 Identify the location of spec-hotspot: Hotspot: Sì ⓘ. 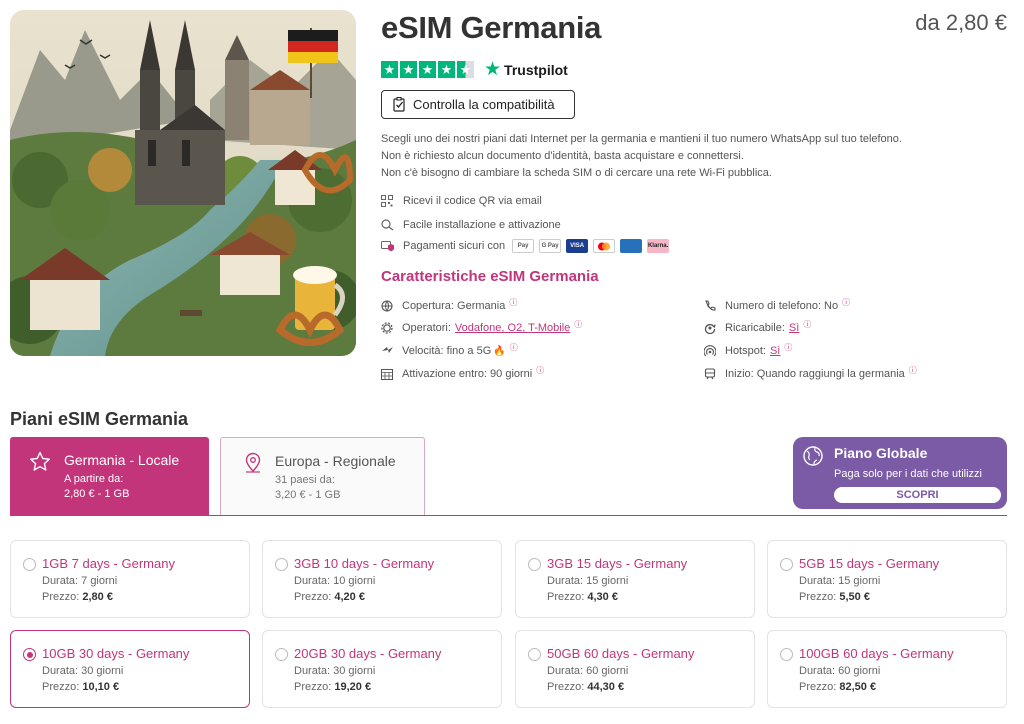
(748, 349).